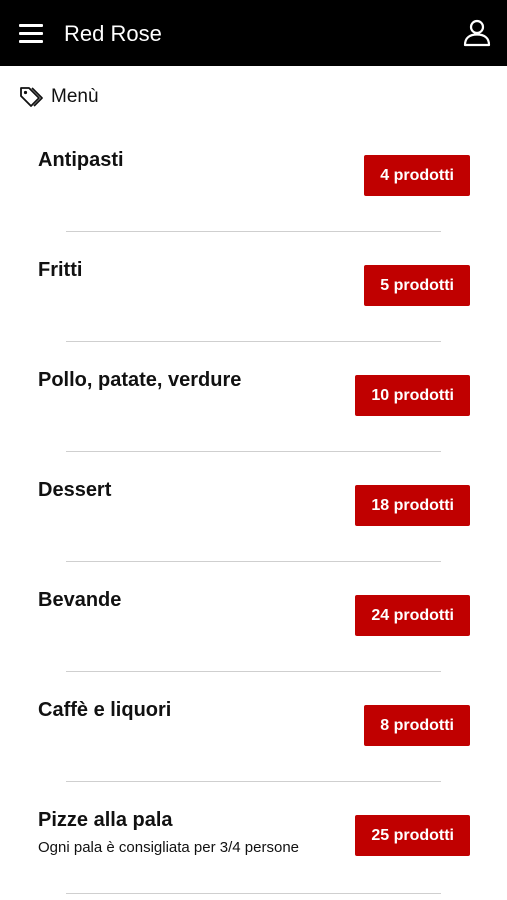 The image size is (507, 900). What do you see at coordinates (253, 287) in the screenshot?
I see `category-item-fritti: Fritti 5 prodotti` at bounding box center [253, 287].